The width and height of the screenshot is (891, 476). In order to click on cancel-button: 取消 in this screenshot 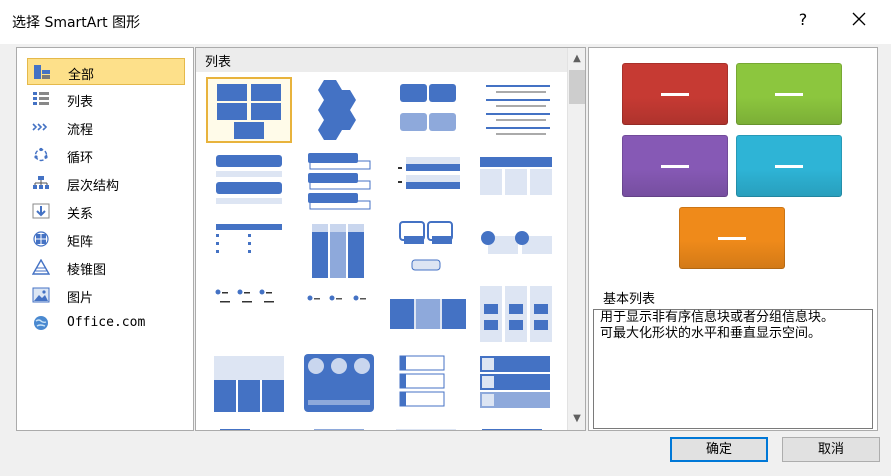, I will do `click(831, 449)`.